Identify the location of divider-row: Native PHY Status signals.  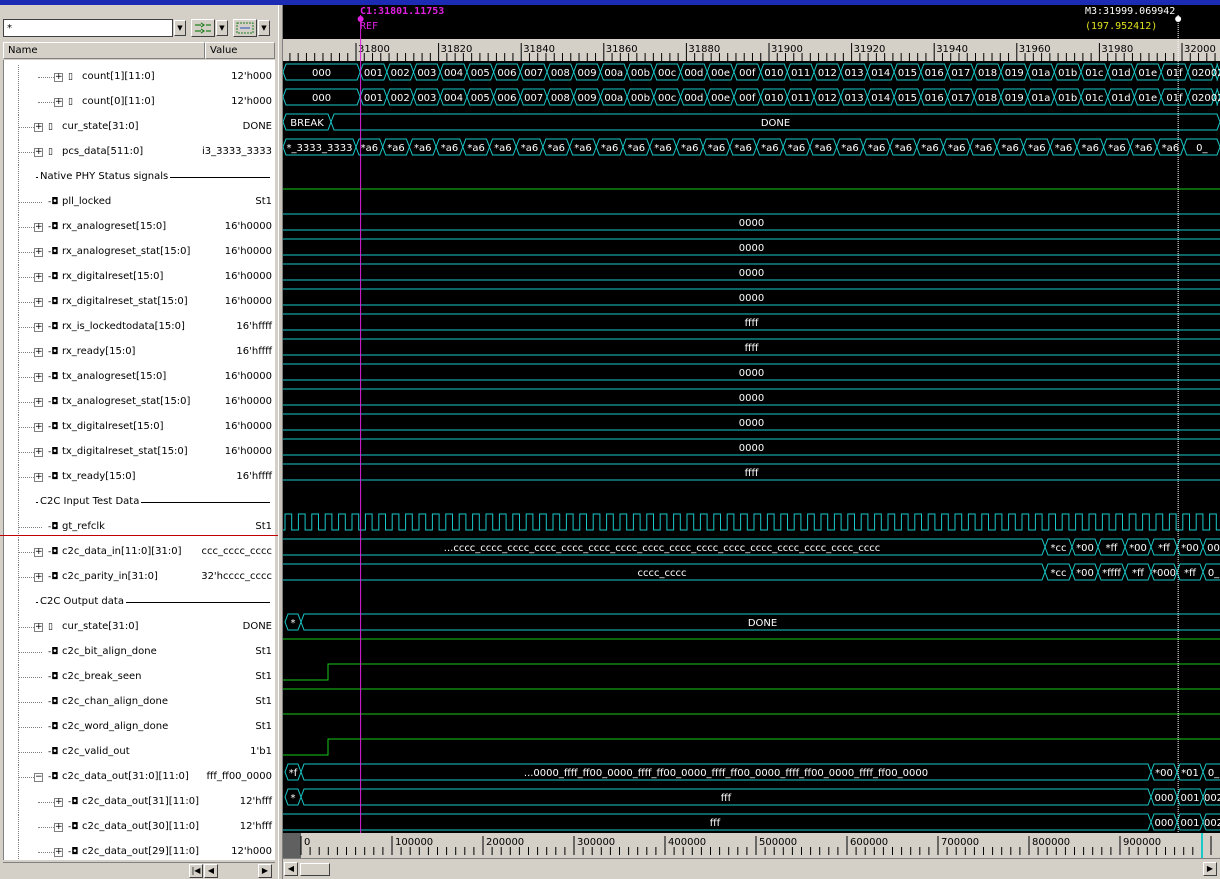
(139, 177).